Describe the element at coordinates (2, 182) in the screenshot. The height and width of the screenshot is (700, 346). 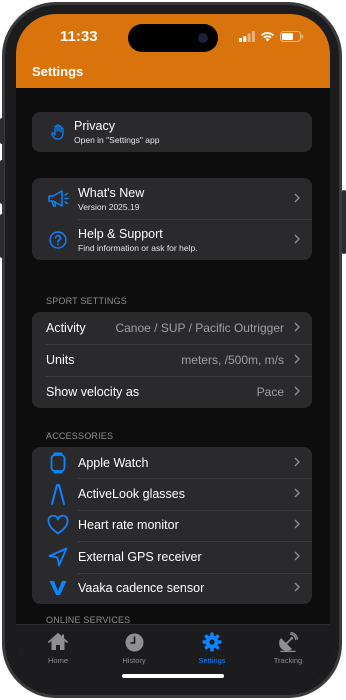
I see `volume-up-button` at that location.